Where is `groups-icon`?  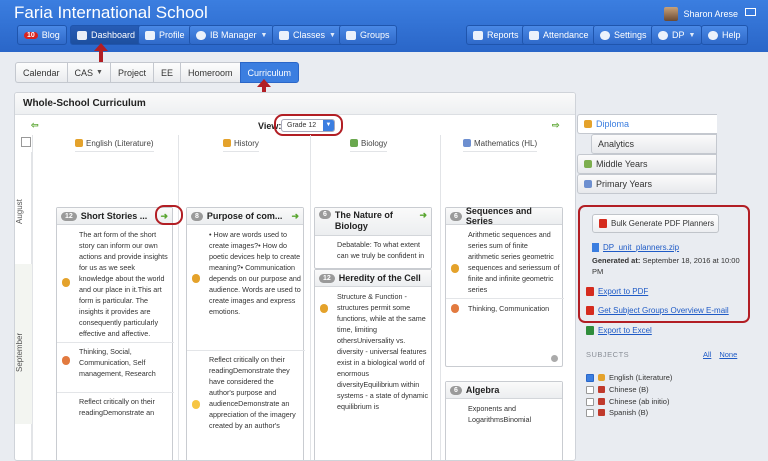 groups-icon is located at coordinates (351, 35).